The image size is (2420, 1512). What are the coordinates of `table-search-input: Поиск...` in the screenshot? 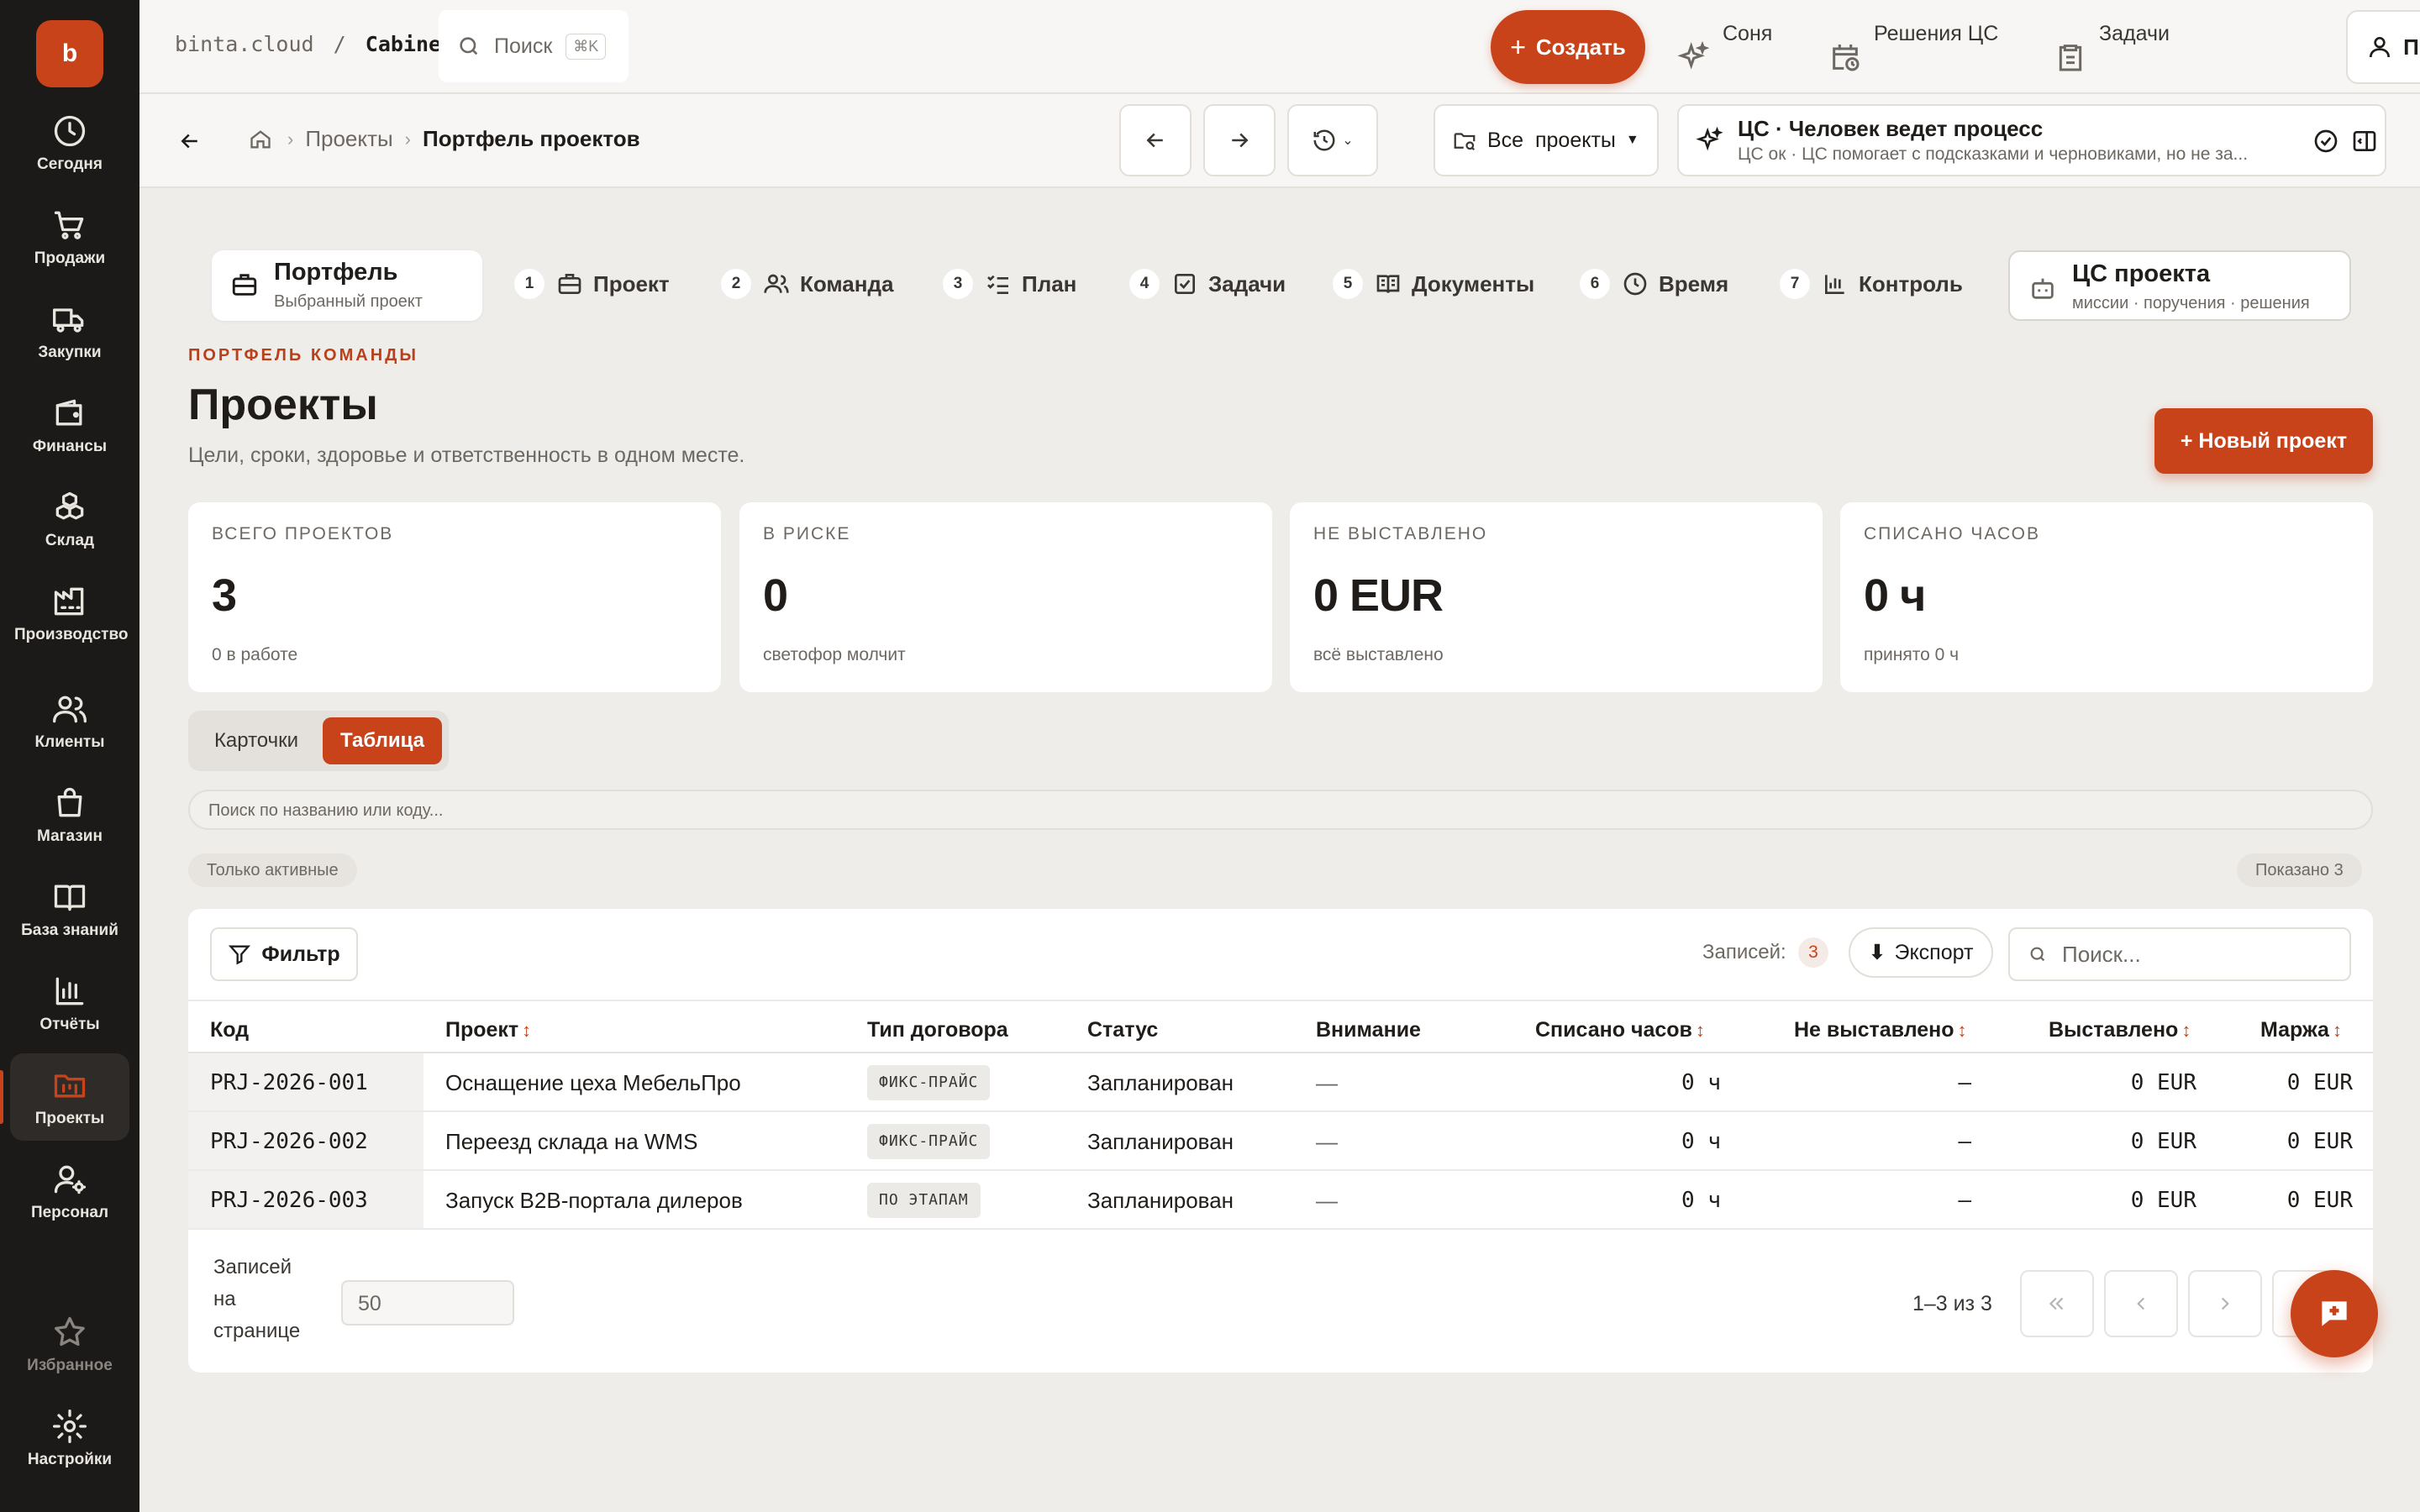 It's located at (2179, 954).